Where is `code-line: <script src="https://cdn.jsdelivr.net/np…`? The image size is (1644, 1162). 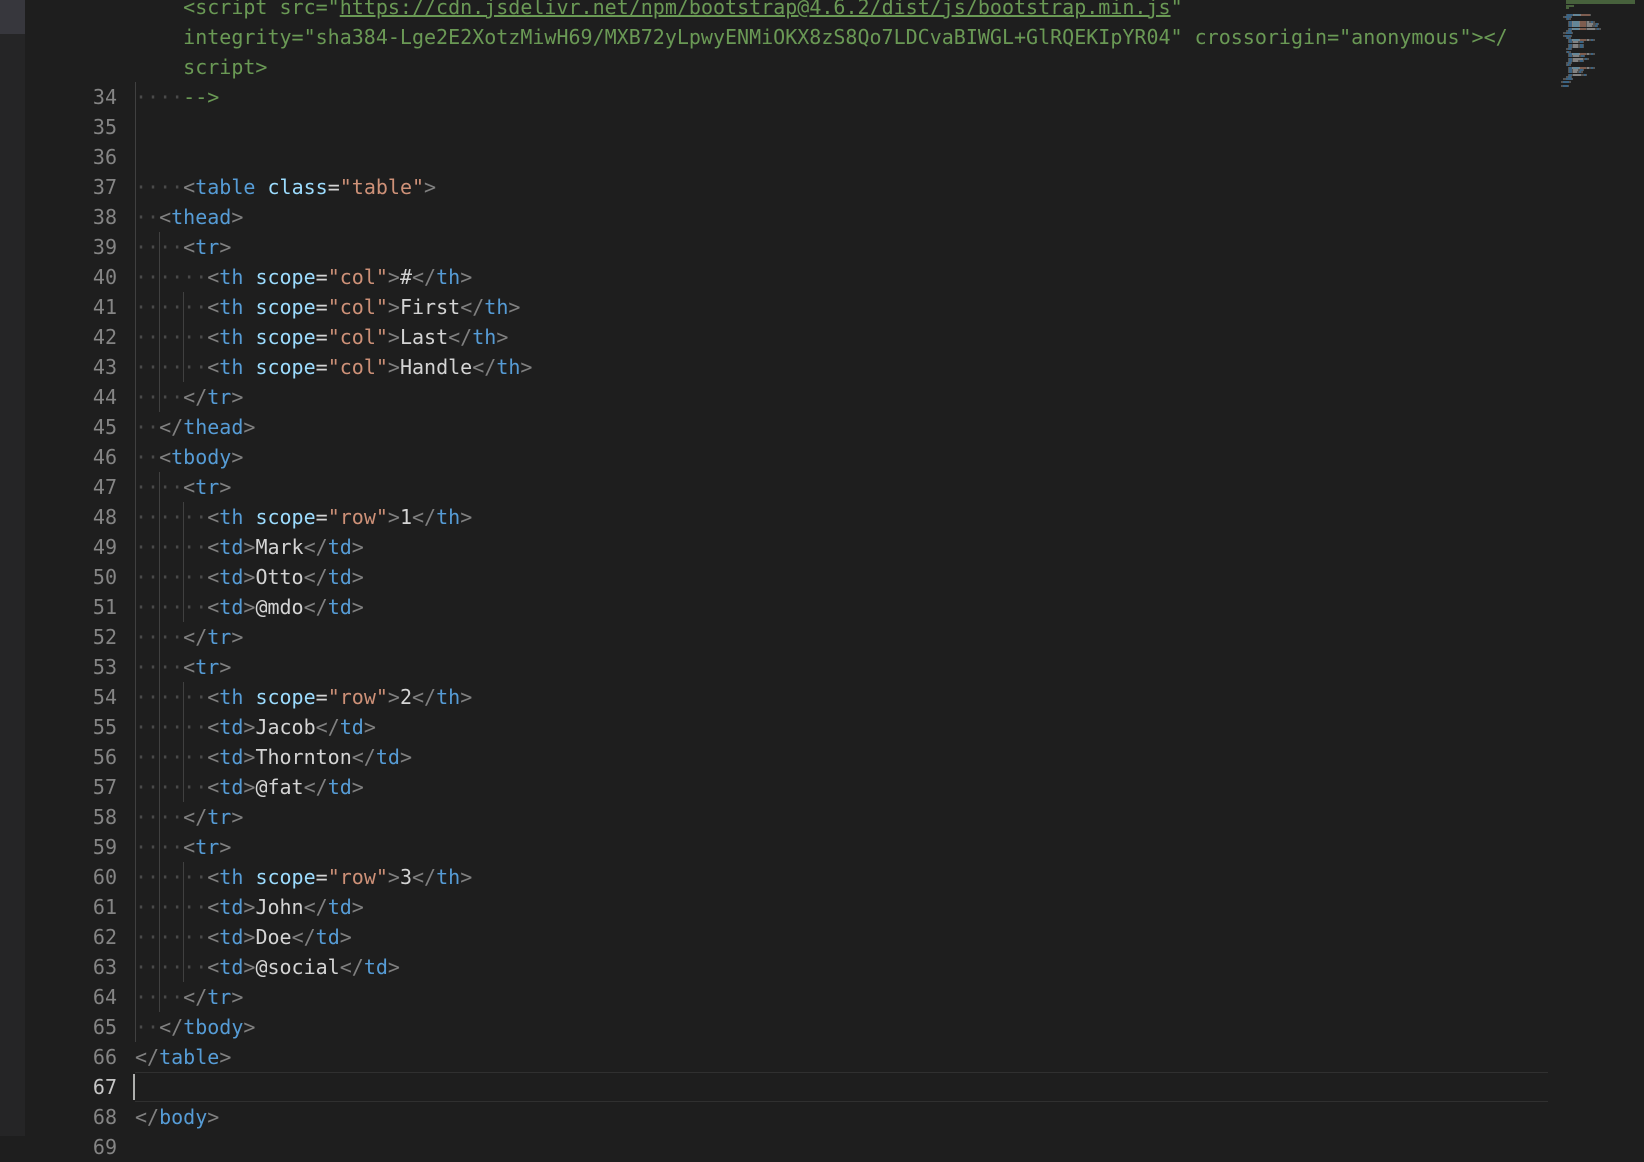
code-line: <script src="https://cdn.jsdelivr.net/np… is located at coordinates (658, 11).